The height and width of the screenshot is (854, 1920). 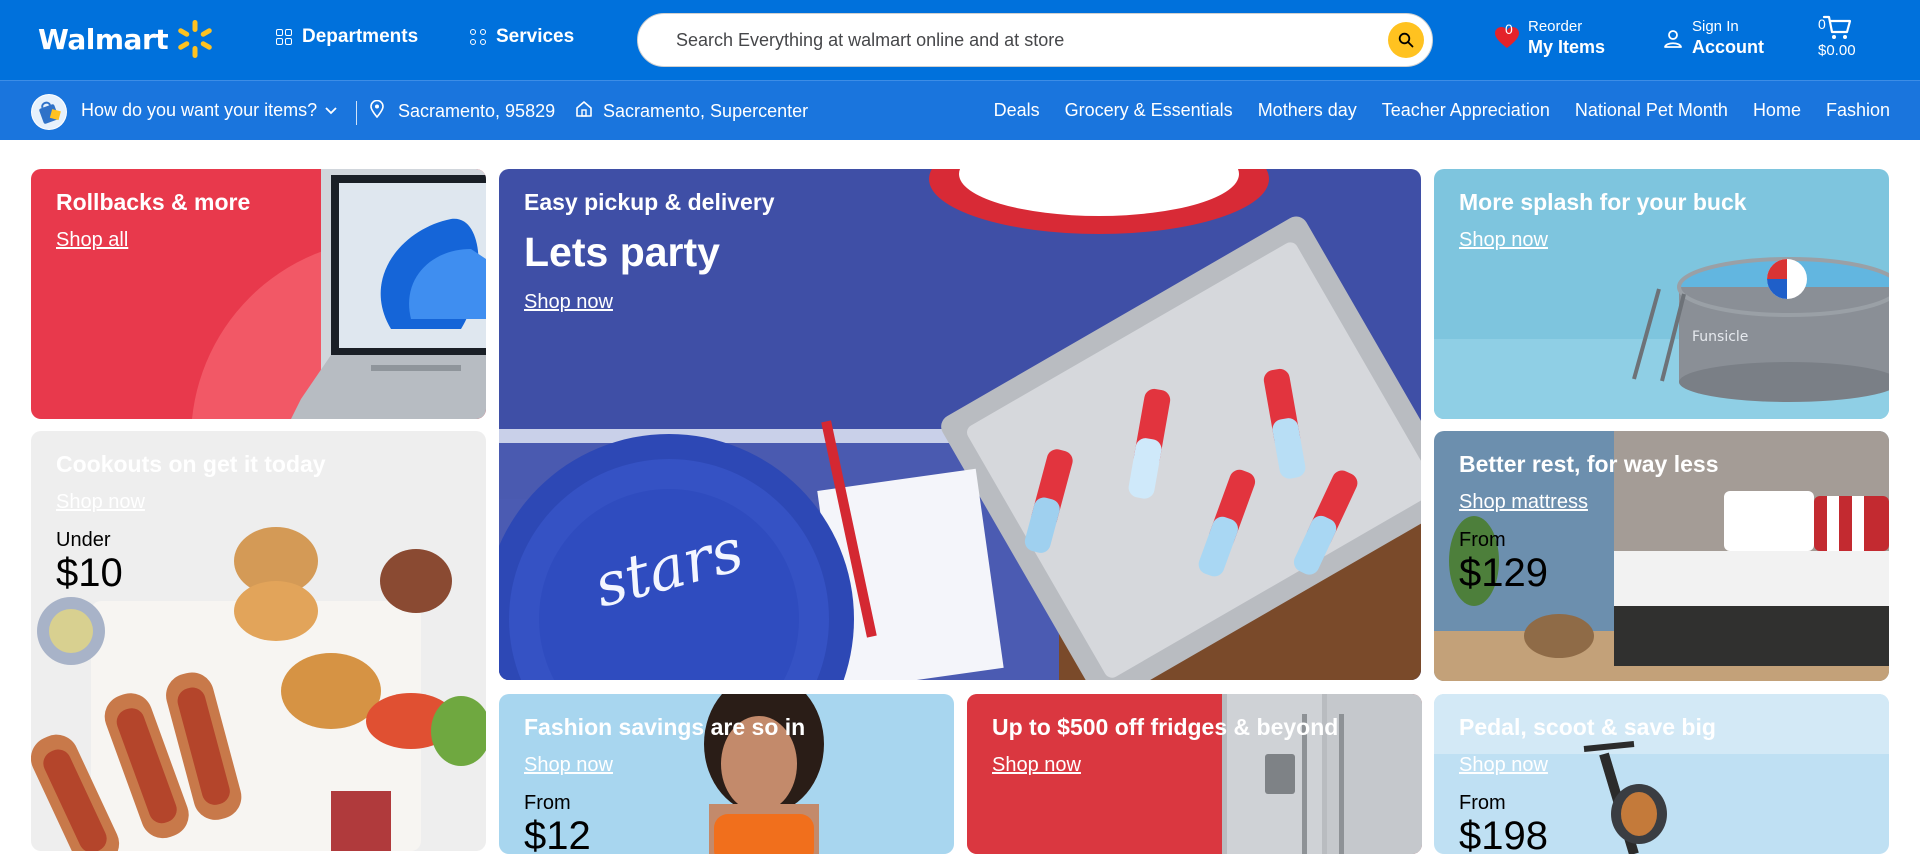 What do you see at coordinates (1651, 110) in the screenshot?
I see `nav-national-pet-month: National Pet Month` at bounding box center [1651, 110].